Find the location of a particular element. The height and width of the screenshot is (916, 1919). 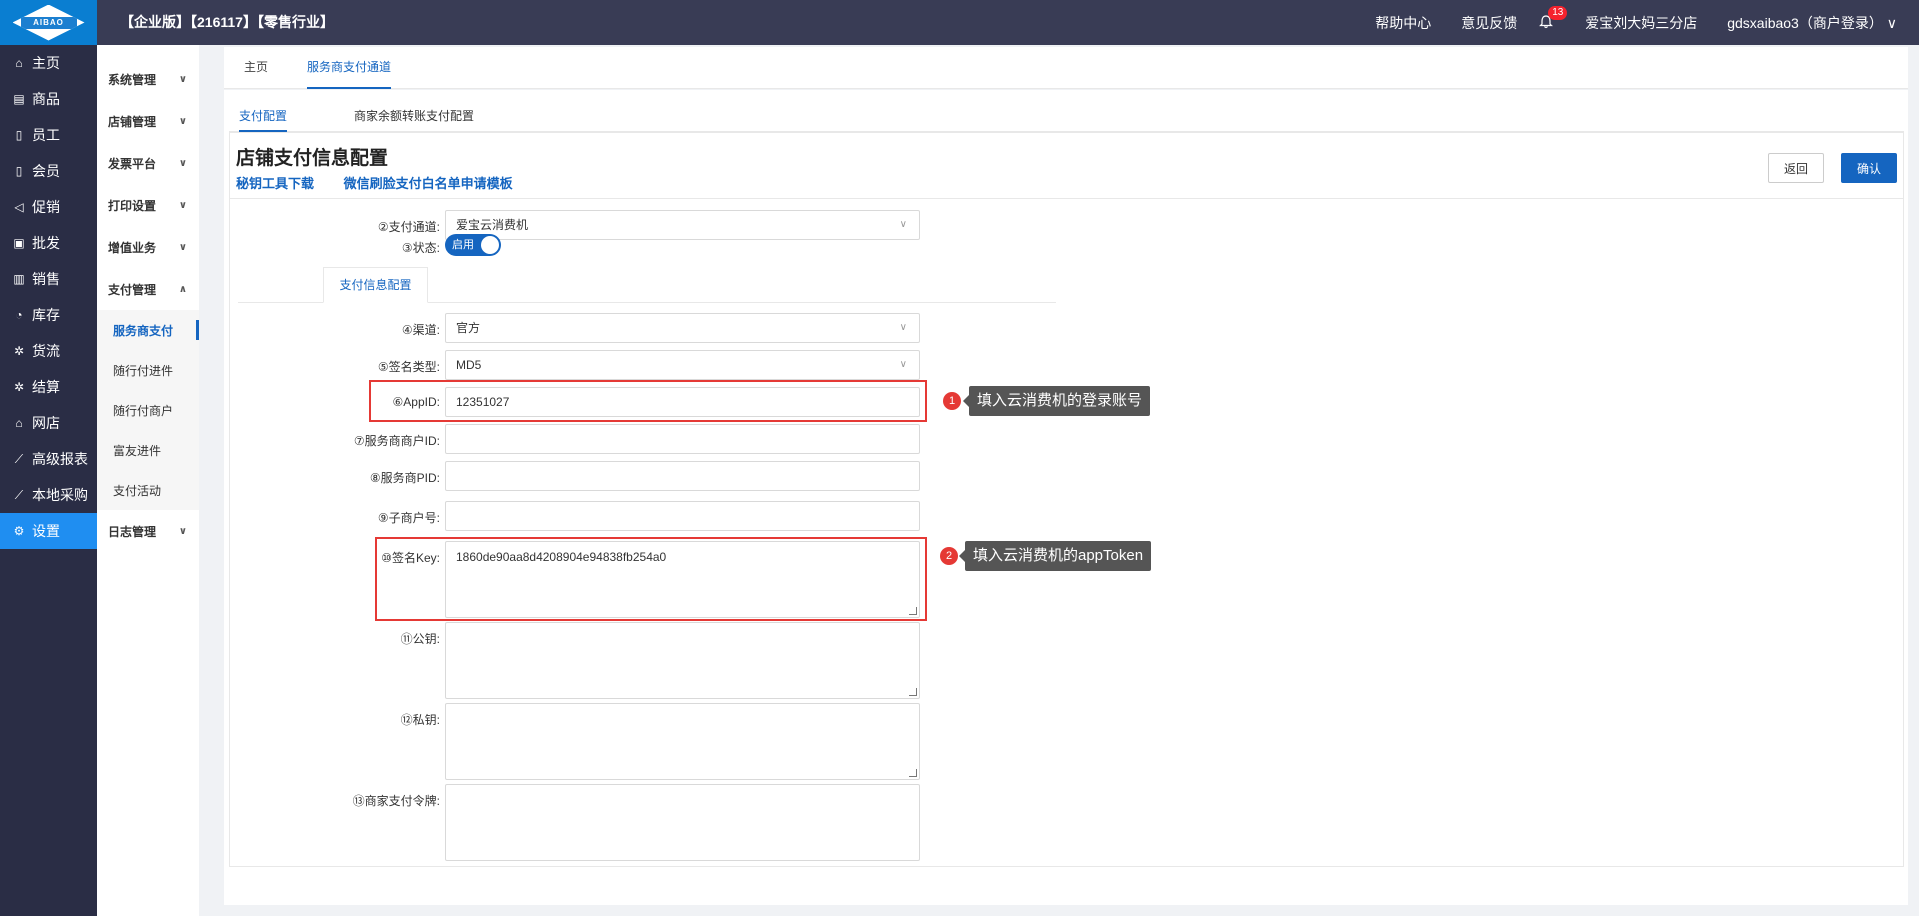

tab-pay-config: 支付配置 is located at coordinates (263, 117).